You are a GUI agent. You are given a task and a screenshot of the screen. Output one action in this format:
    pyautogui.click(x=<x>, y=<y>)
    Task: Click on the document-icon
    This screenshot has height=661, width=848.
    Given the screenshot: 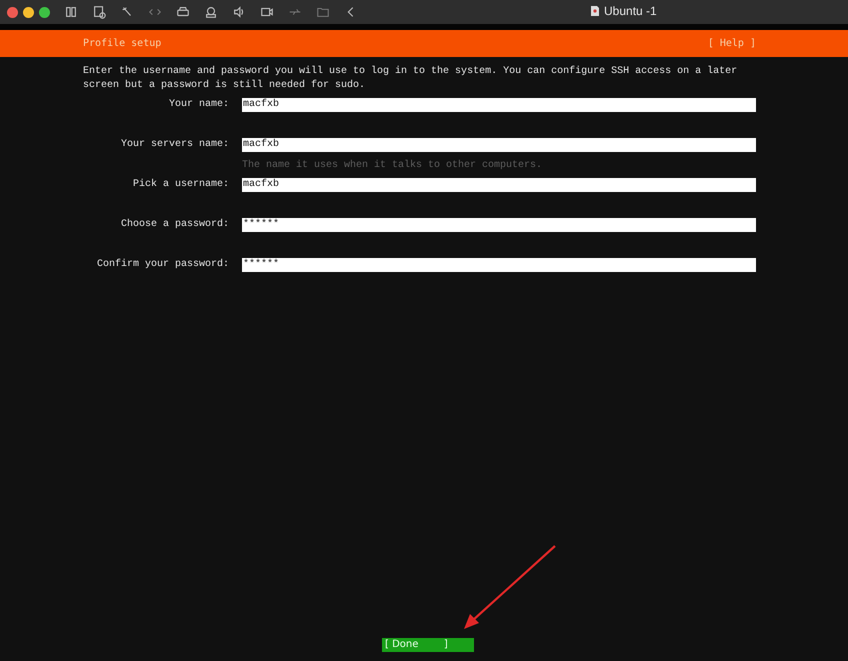 What is the action you would take?
    pyautogui.click(x=595, y=11)
    